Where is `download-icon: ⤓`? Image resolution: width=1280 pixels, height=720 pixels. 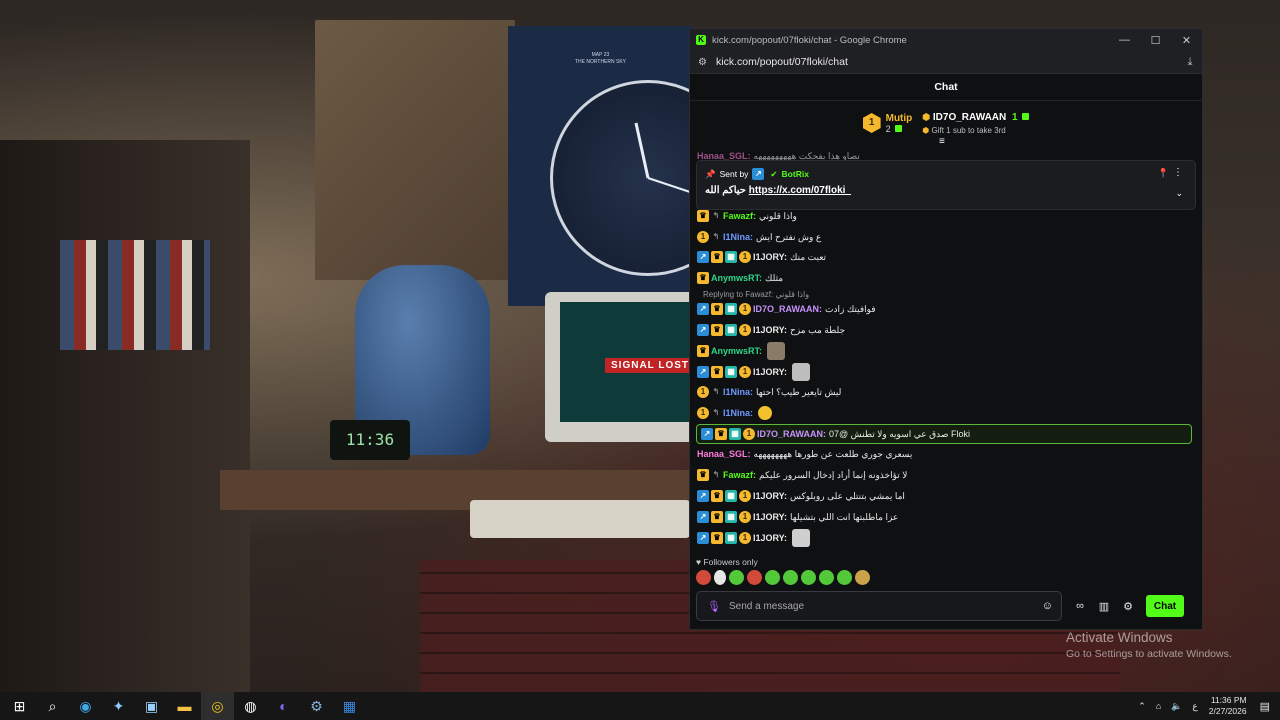 download-icon: ⤓ is located at coordinates (1190, 62).